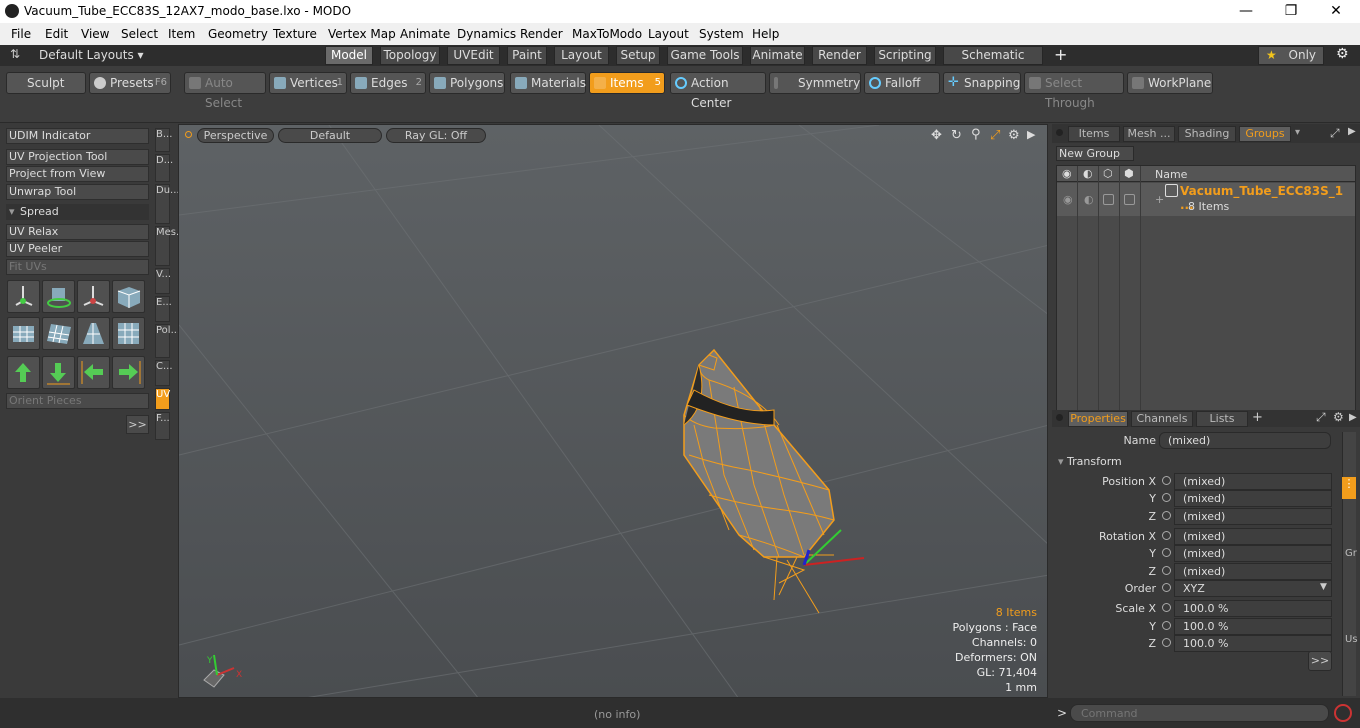  I want to click on name-field: (mixed), so click(1245, 440).